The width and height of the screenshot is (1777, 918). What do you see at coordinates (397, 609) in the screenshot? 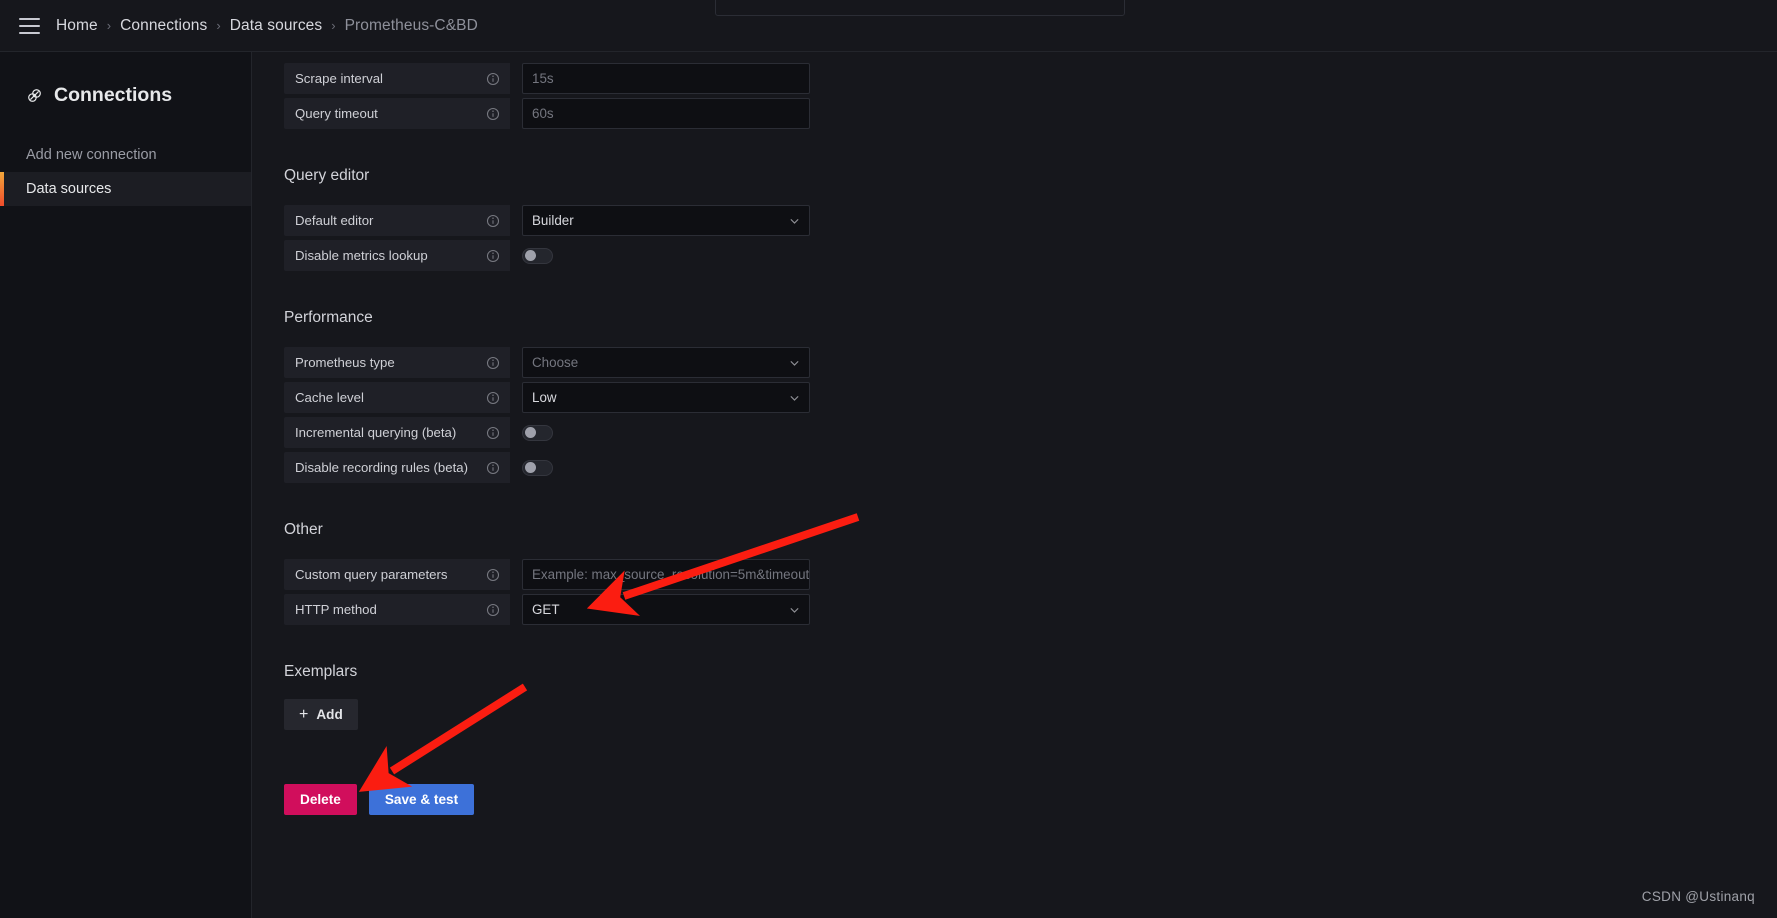
I see `label-http-method: HTTP method` at bounding box center [397, 609].